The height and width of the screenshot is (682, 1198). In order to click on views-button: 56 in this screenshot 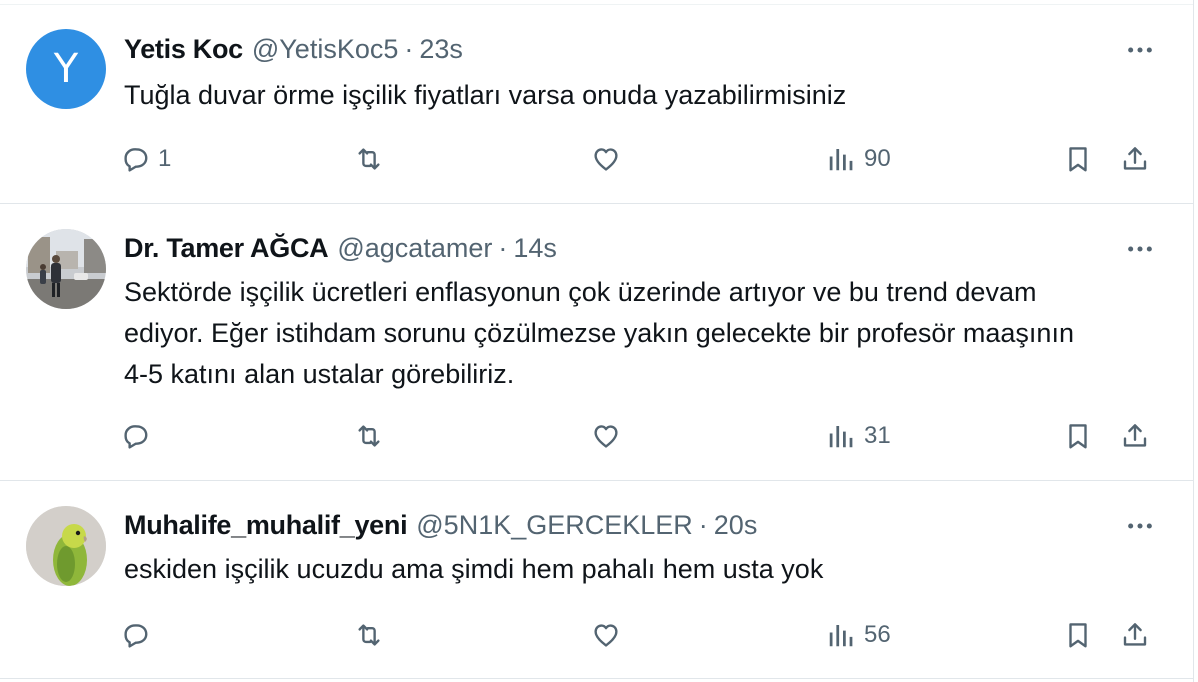, I will do `click(858, 635)`.